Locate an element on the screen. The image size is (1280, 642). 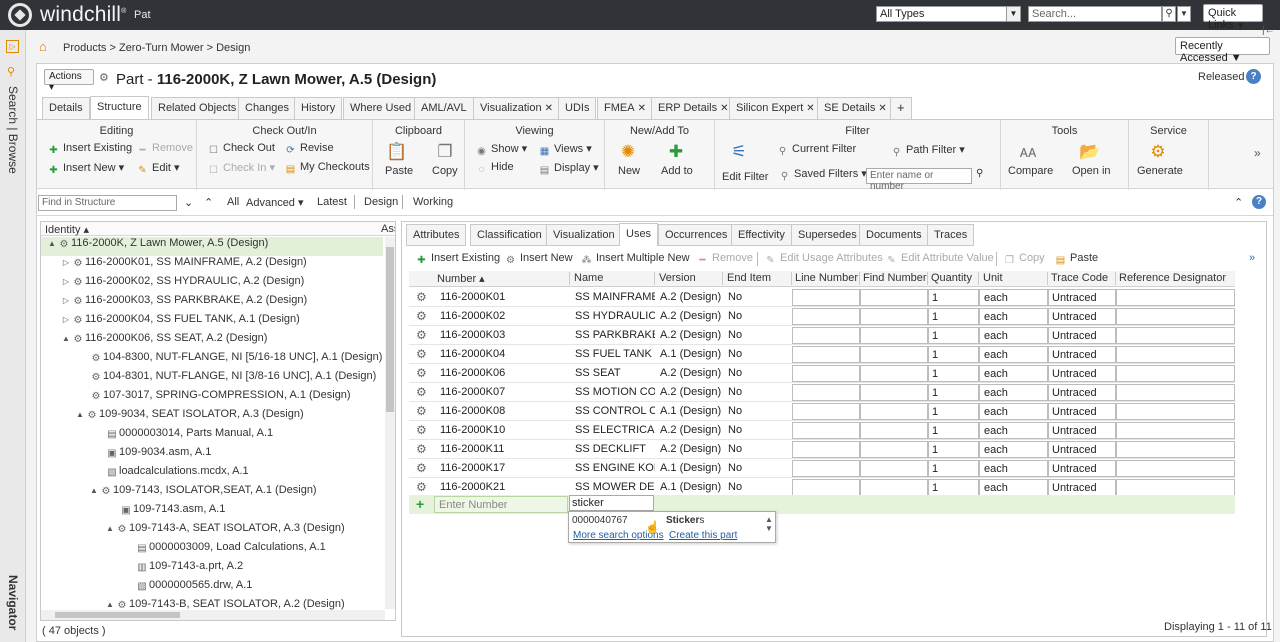
filter-name-input: Enter name or number is located at coordinates (919, 180).